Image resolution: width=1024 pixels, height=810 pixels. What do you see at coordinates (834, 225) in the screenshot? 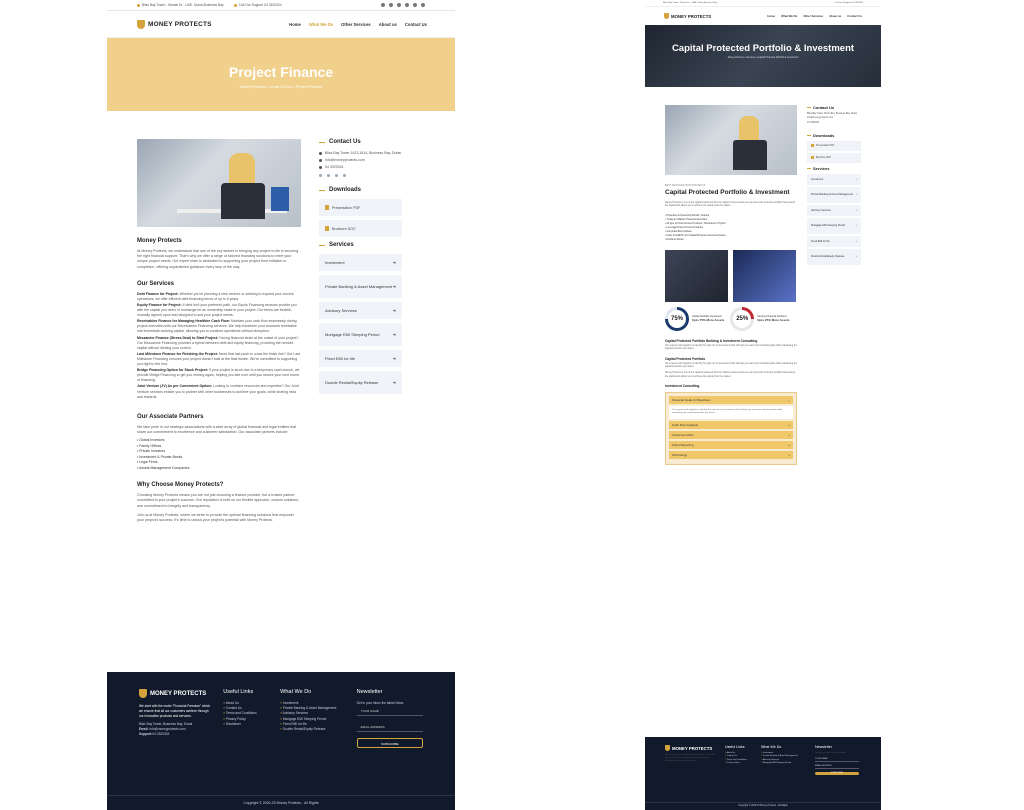
I see `service-link: Mortgage EMI Sleeping Period ›` at bounding box center [834, 225].